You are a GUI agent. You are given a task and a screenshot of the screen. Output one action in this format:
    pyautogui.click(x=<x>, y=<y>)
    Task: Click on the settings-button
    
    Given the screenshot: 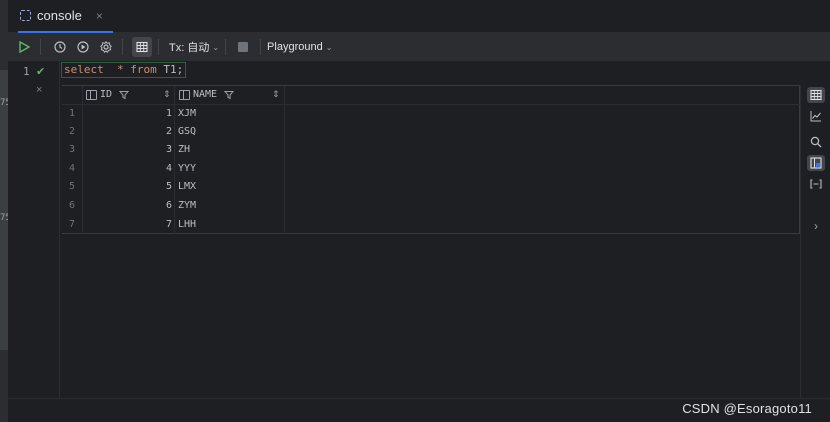 What is the action you would take?
    pyautogui.click(x=106, y=47)
    